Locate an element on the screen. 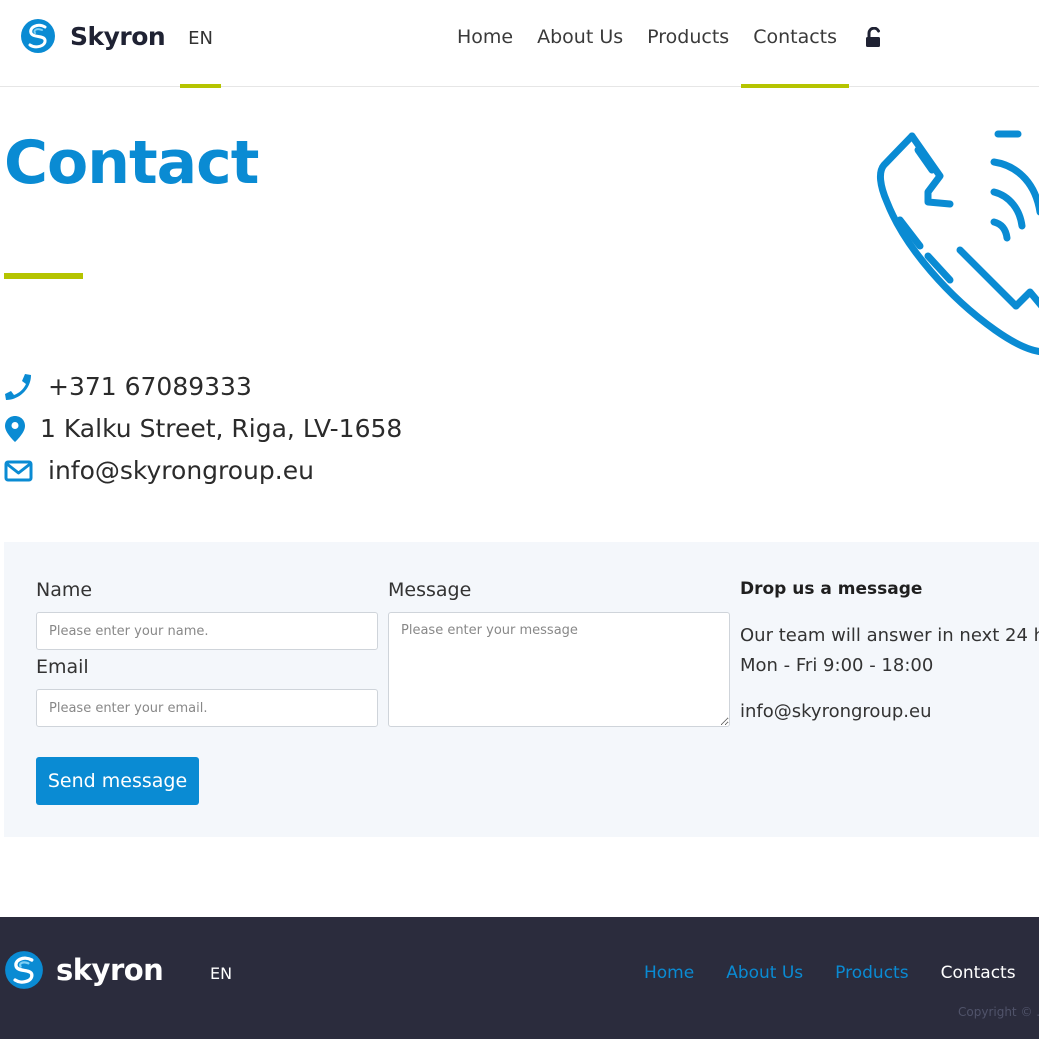 The image size is (1039, 1039). name-label: Name is located at coordinates (64, 590).